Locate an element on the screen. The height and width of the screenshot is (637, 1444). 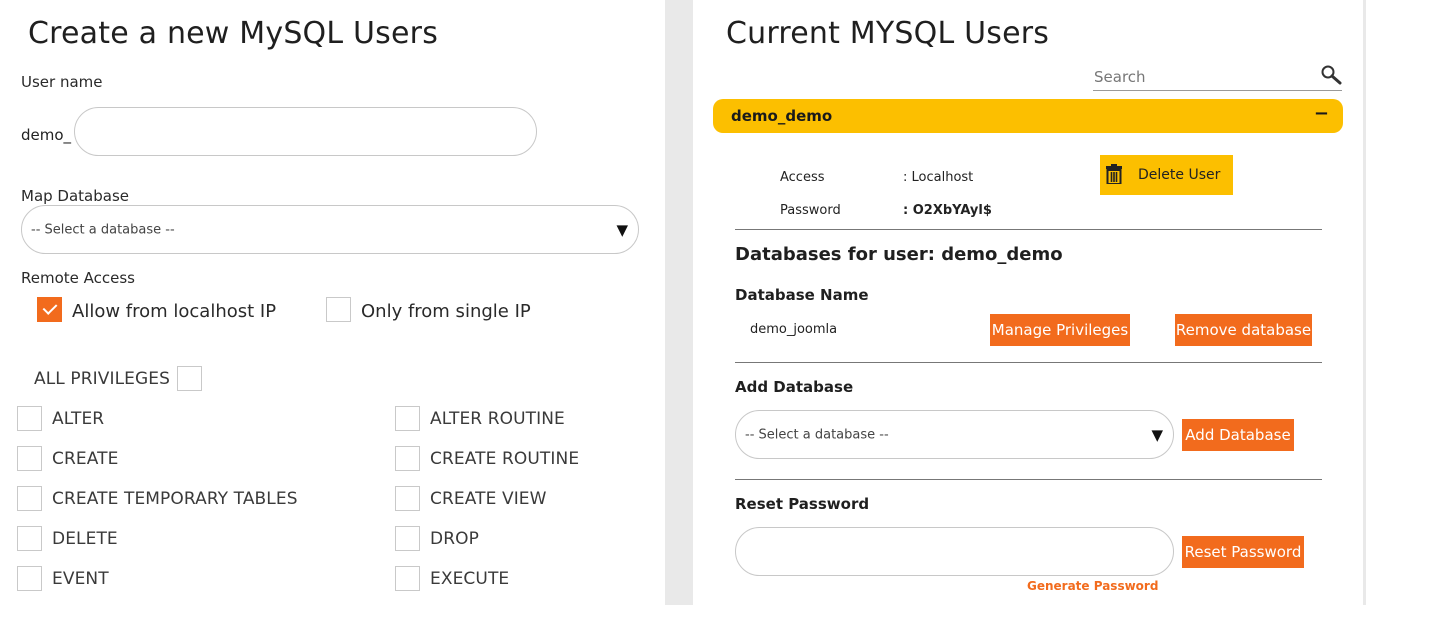
privilege-label-create-routine: CREATE ROUTINE is located at coordinates (505, 459).